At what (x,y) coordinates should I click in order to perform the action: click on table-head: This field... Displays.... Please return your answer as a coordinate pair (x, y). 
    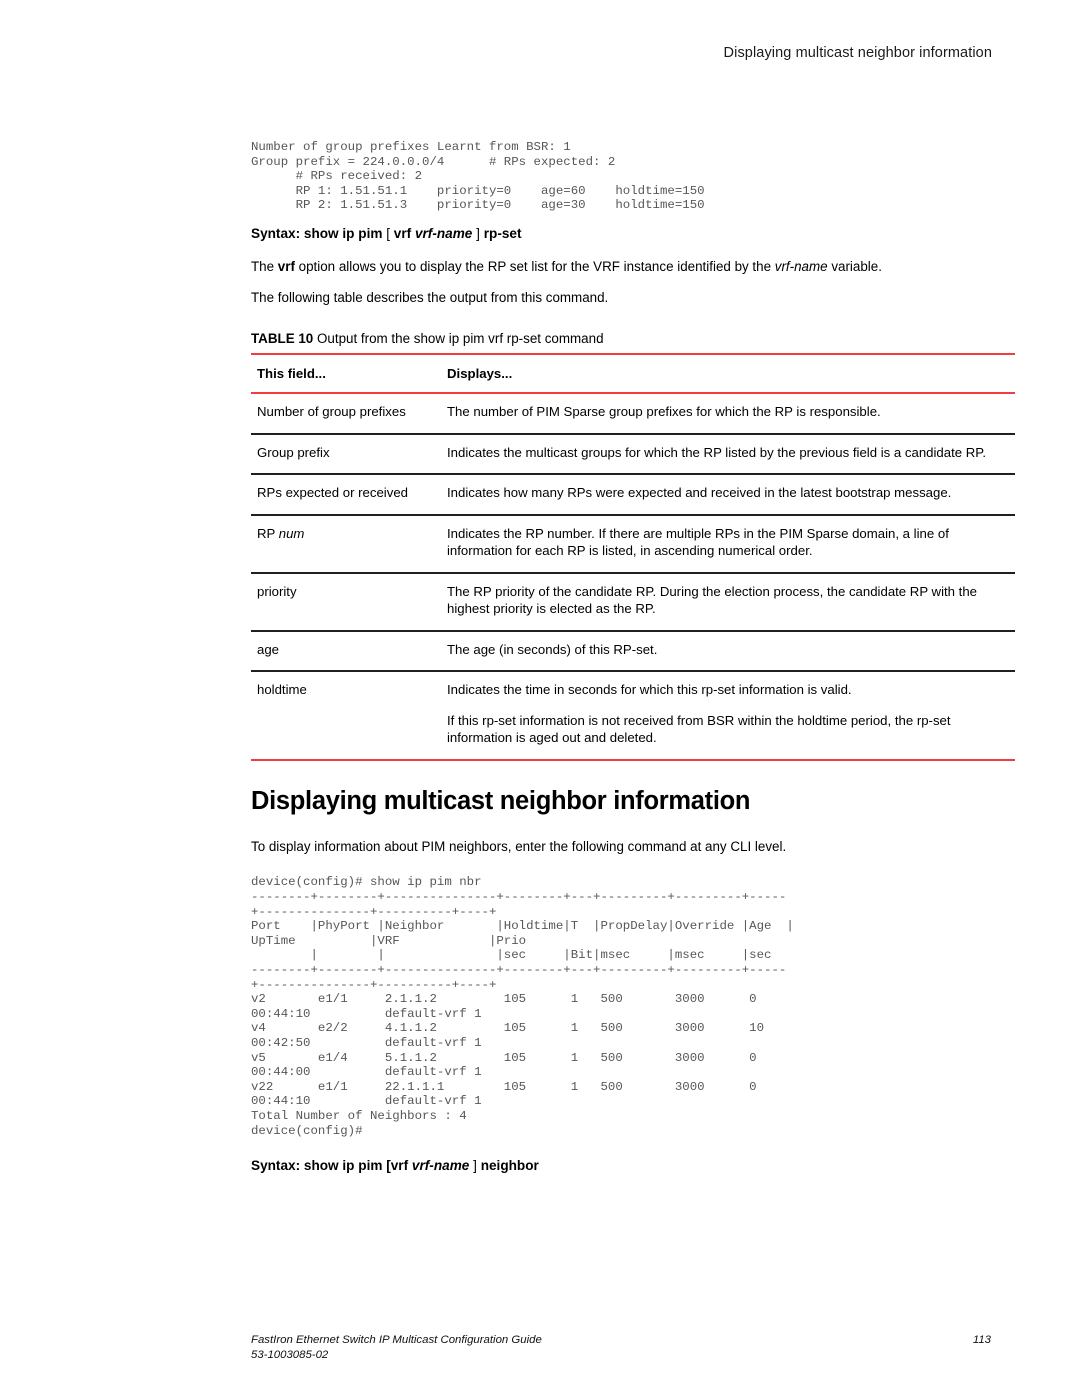
    Looking at the image, I should click on (633, 373).